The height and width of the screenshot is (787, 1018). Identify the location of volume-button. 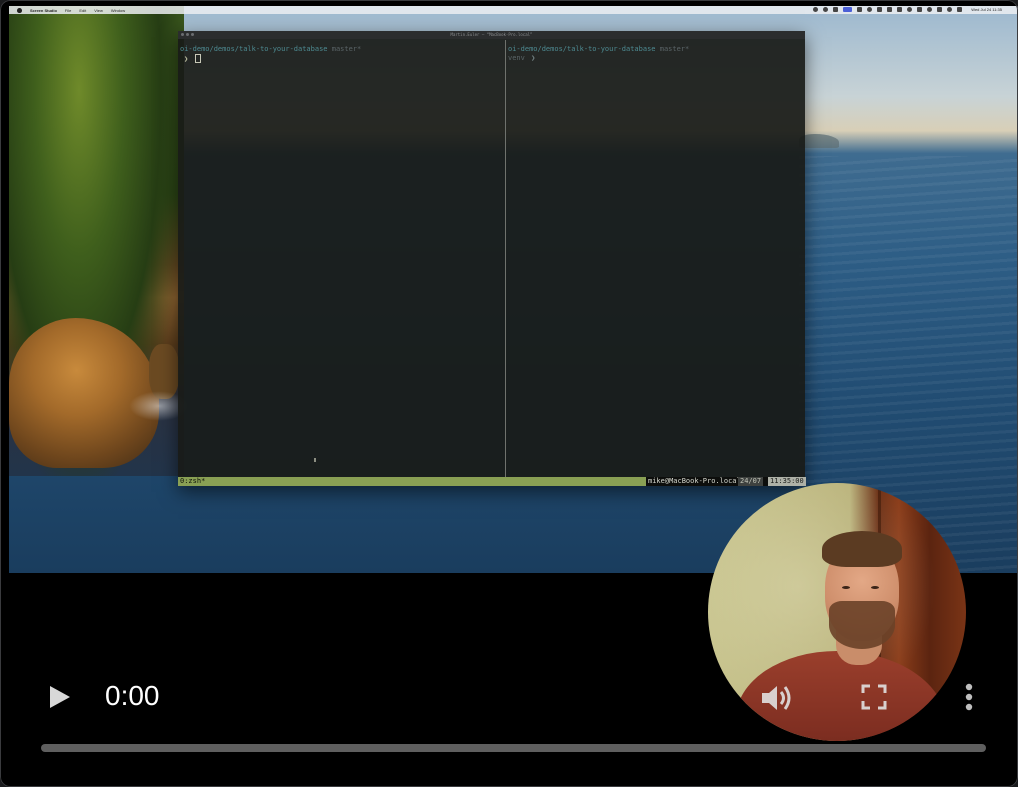
(777, 698).